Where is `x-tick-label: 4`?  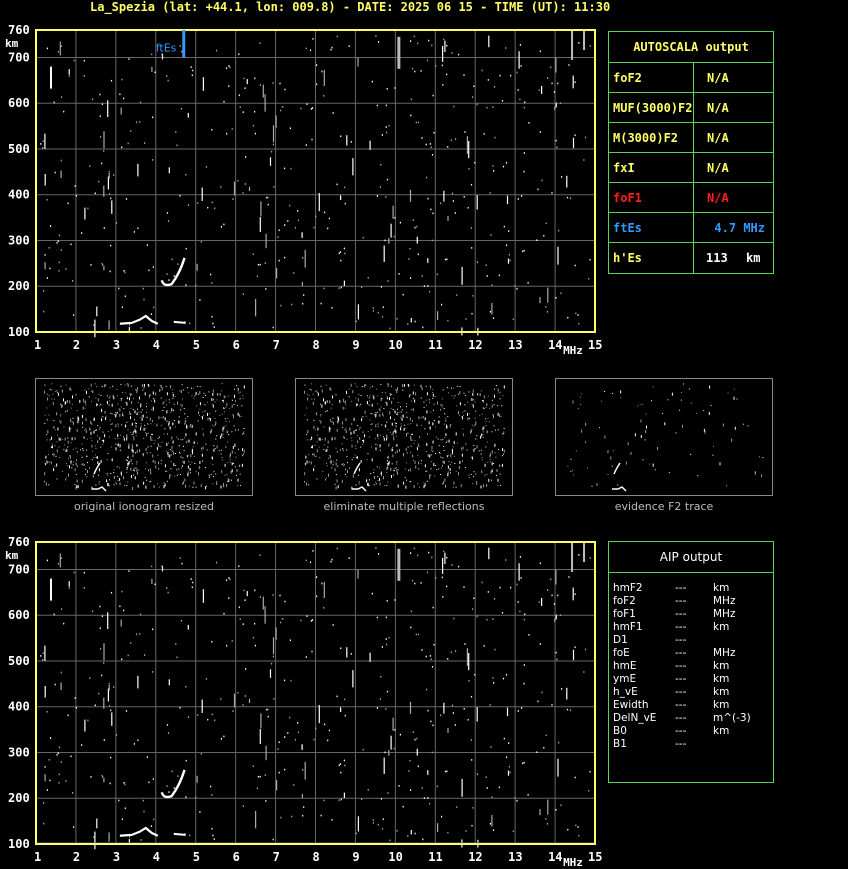
x-tick-label: 4 is located at coordinates (156, 857).